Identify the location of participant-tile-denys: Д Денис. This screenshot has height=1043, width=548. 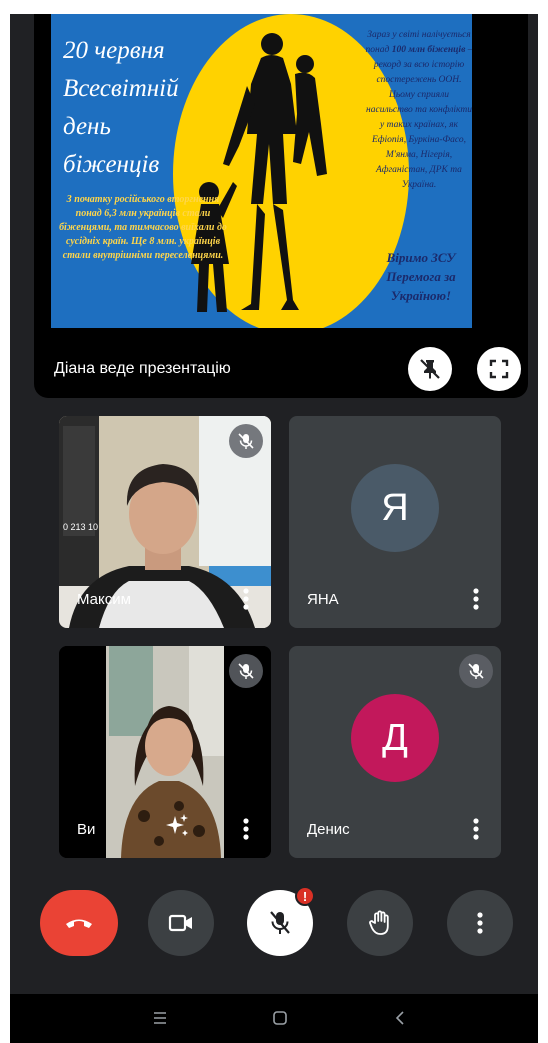
(395, 752).